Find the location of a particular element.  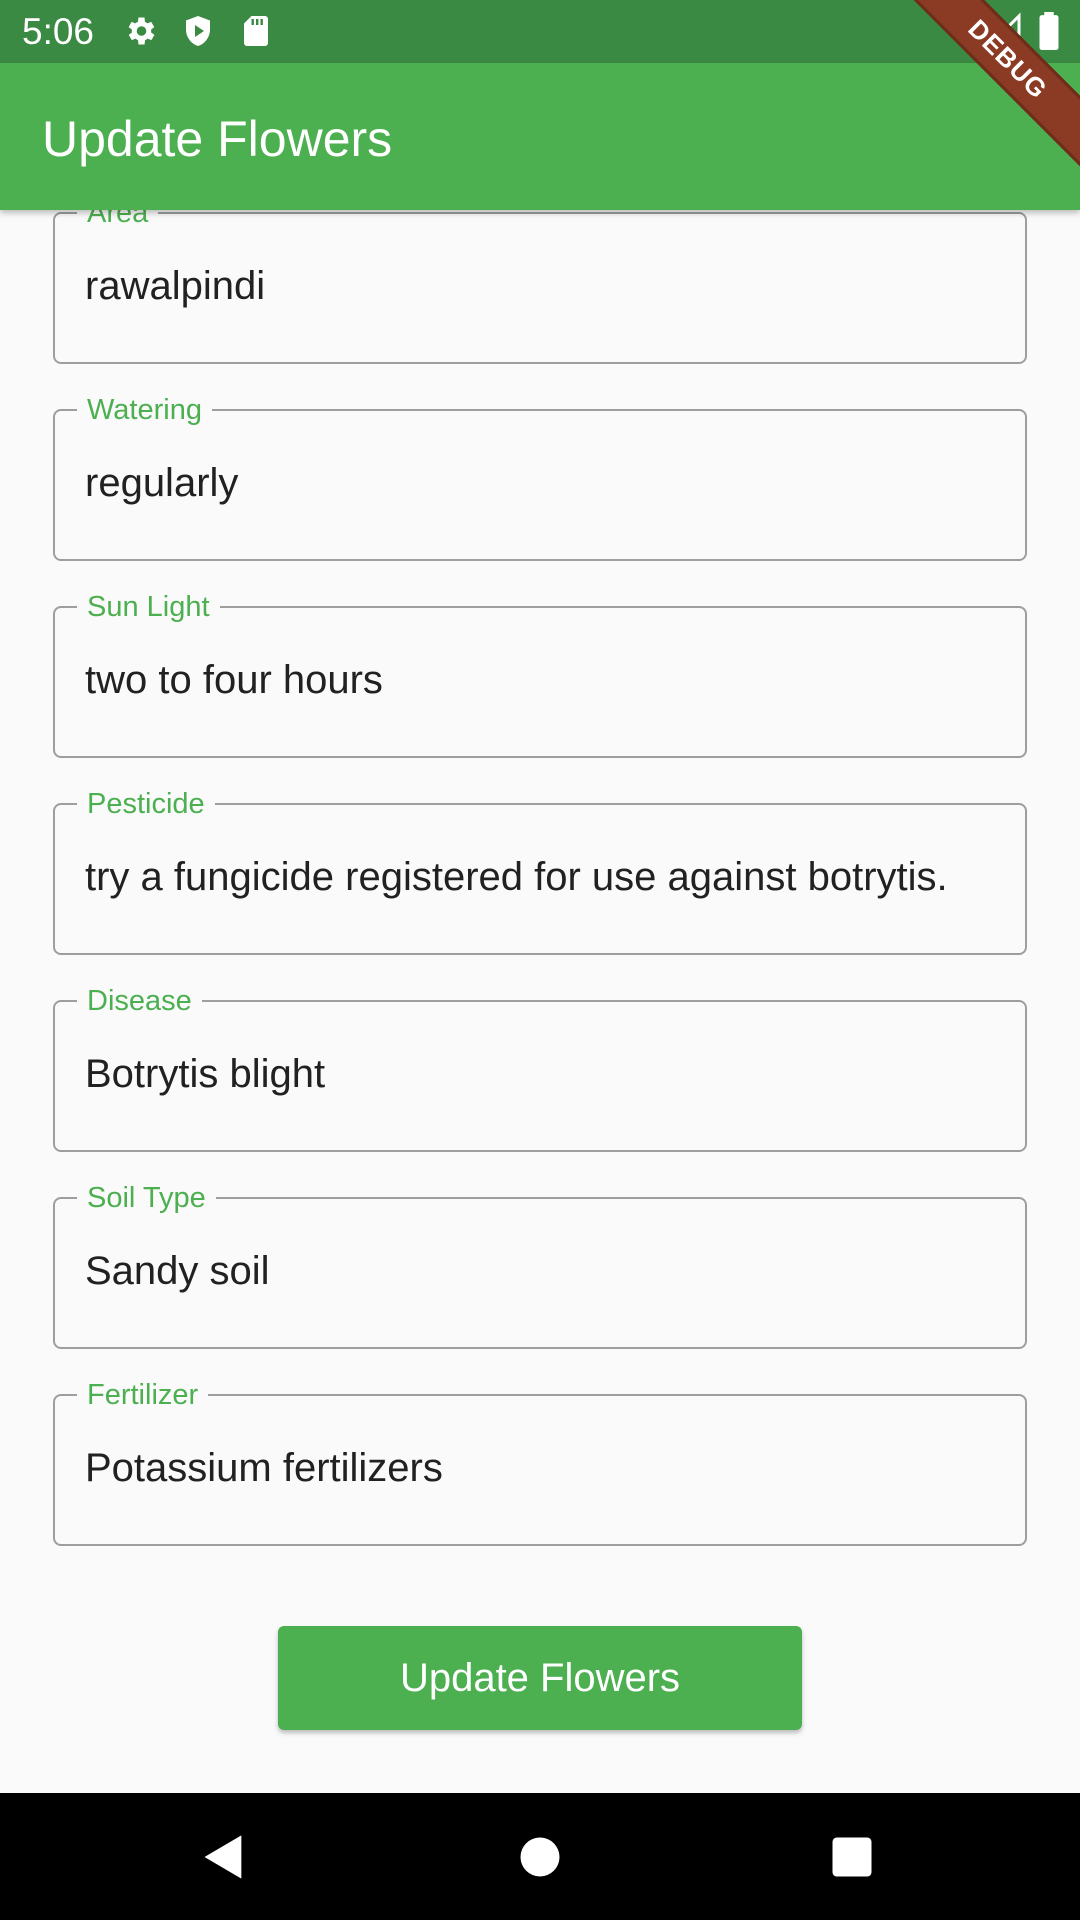

navigation-bar is located at coordinates (540, 1856).